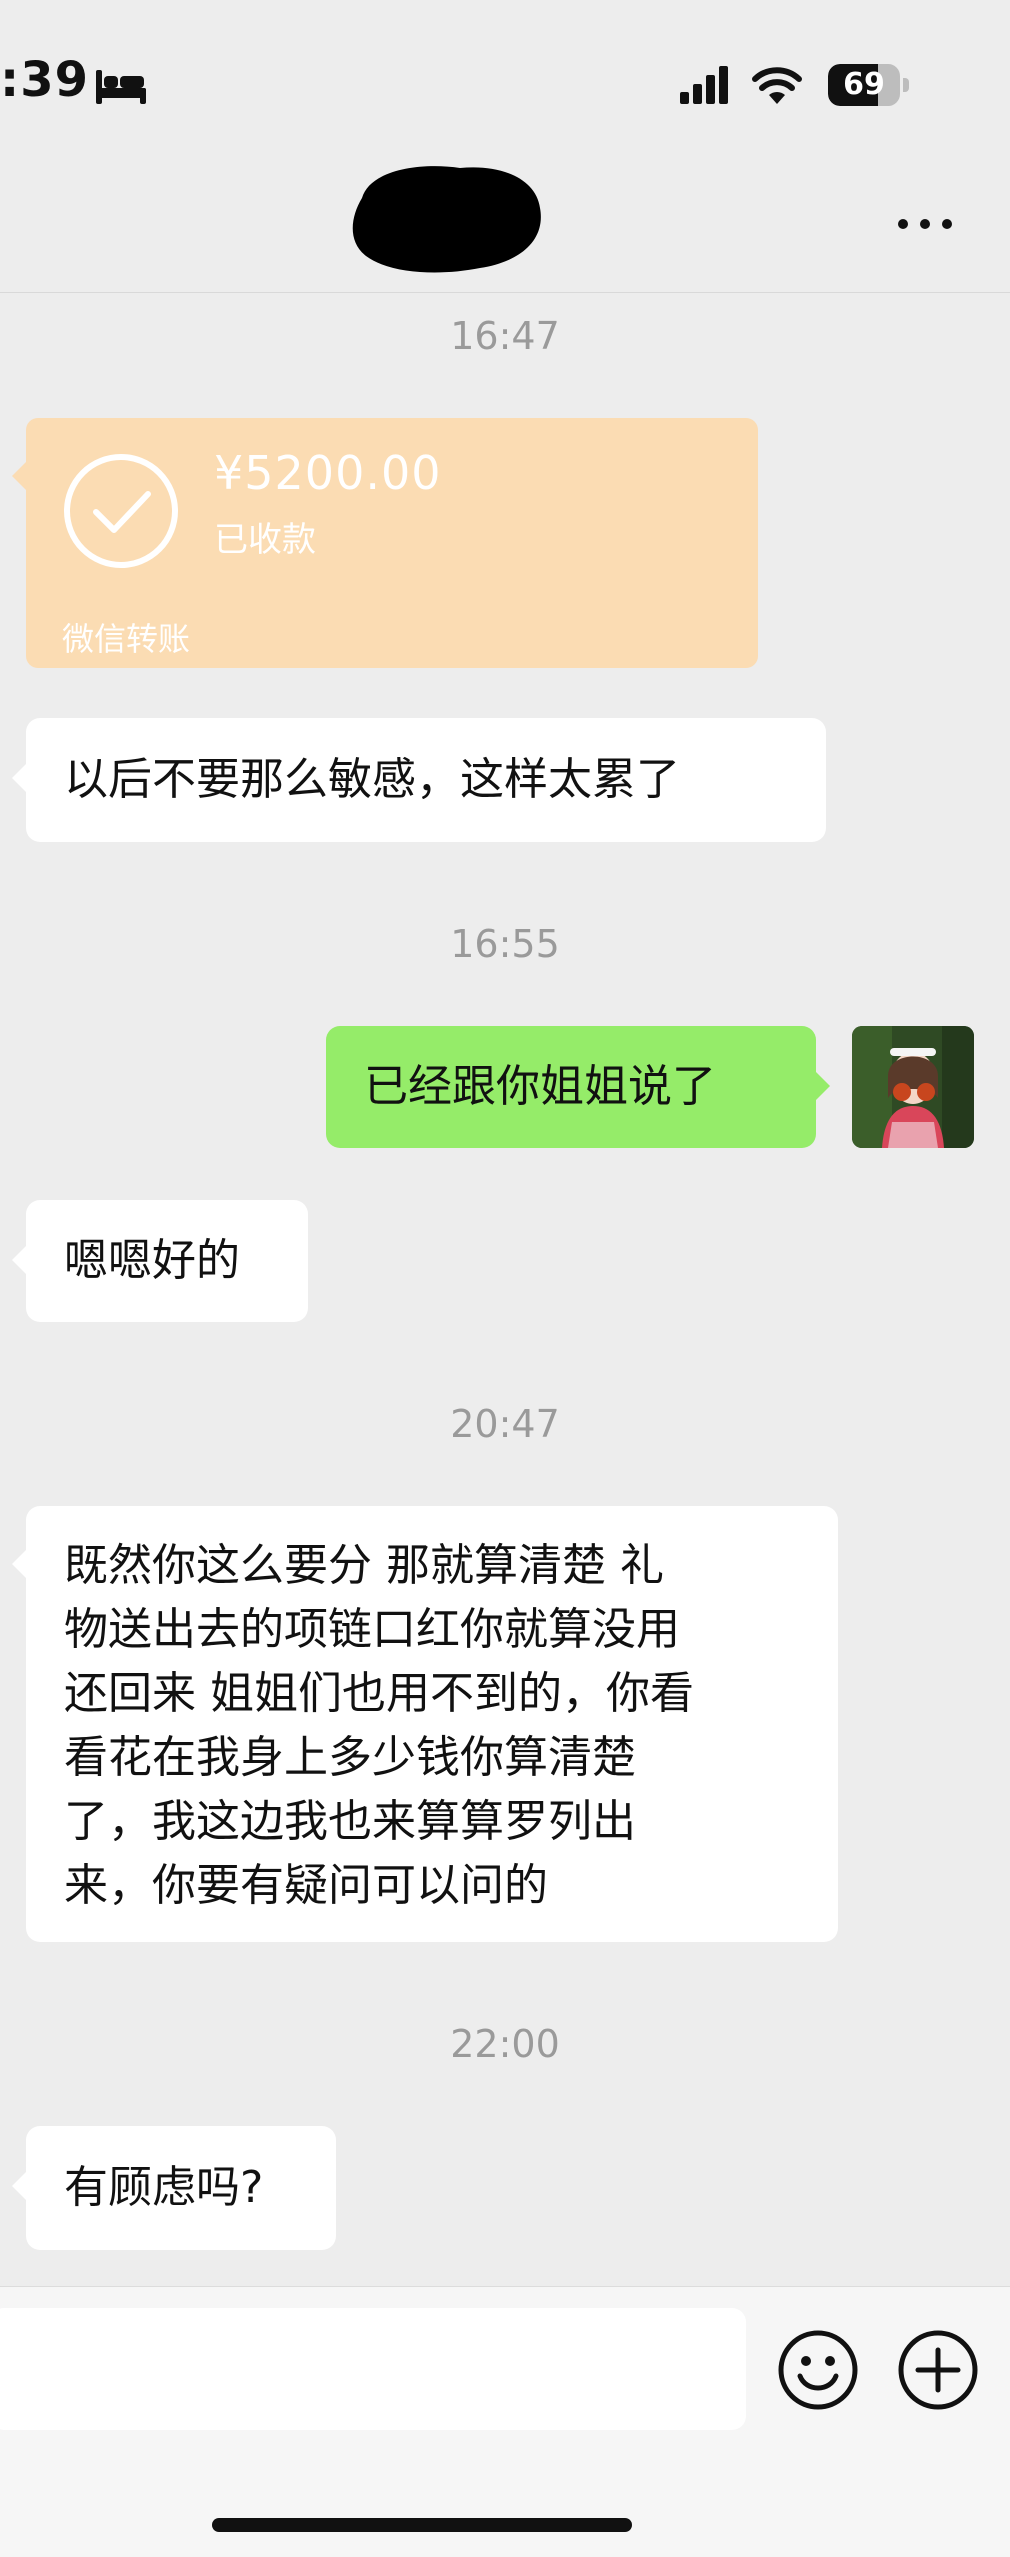 Image resolution: width=1010 pixels, height=2557 pixels. Describe the element at coordinates (121, 87) in the screenshot. I see `bed-icon` at that location.